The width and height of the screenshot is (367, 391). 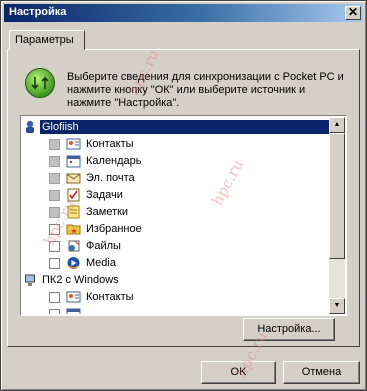 What do you see at coordinates (175, 195) in the screenshot?
I see `list-item: Задачи` at bounding box center [175, 195].